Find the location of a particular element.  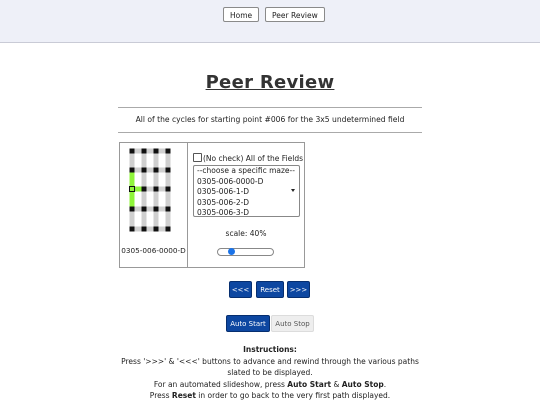

scale-slider-thumb is located at coordinates (231, 251).